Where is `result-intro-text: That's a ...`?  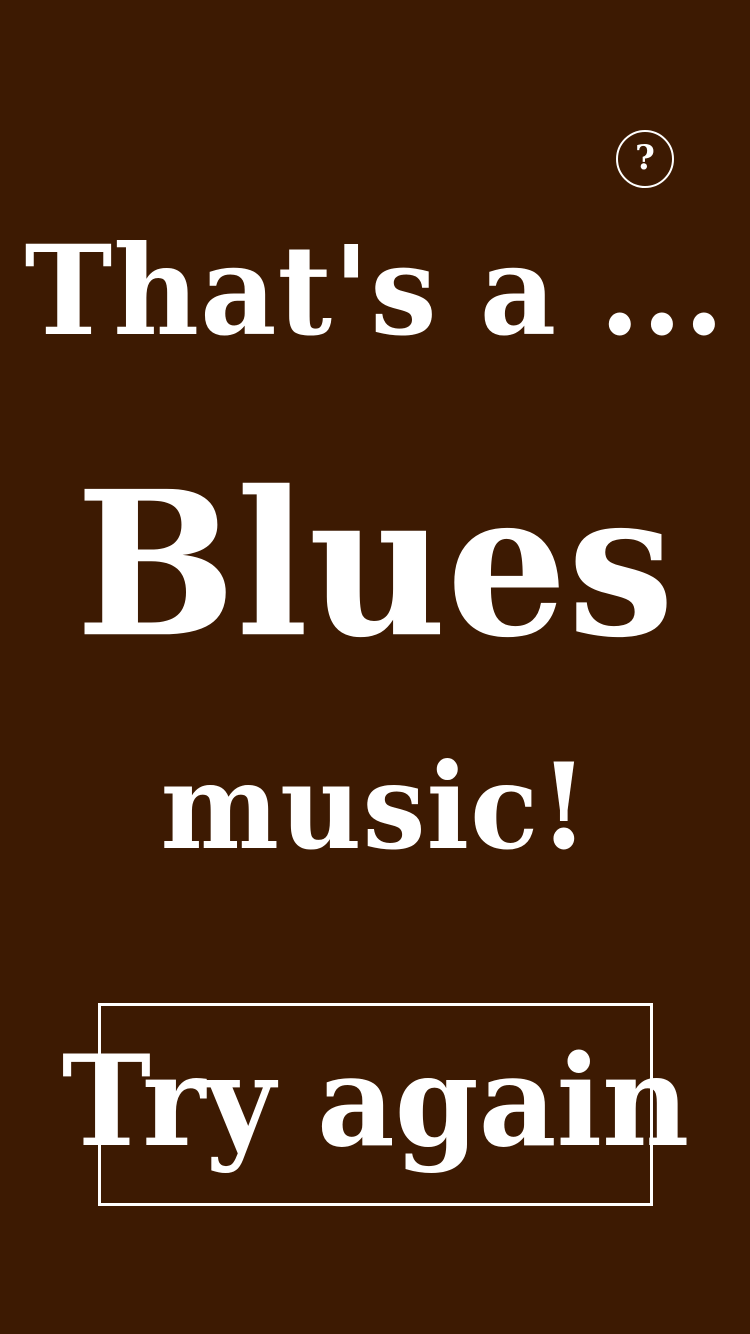 result-intro-text: That's a ... is located at coordinates (375, 290).